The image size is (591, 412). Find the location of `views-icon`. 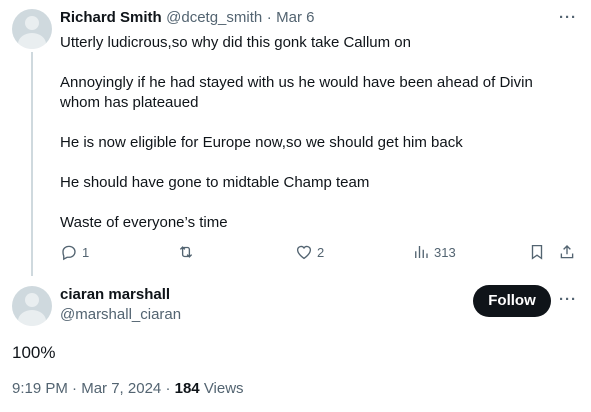

views-icon is located at coordinates (421, 252).